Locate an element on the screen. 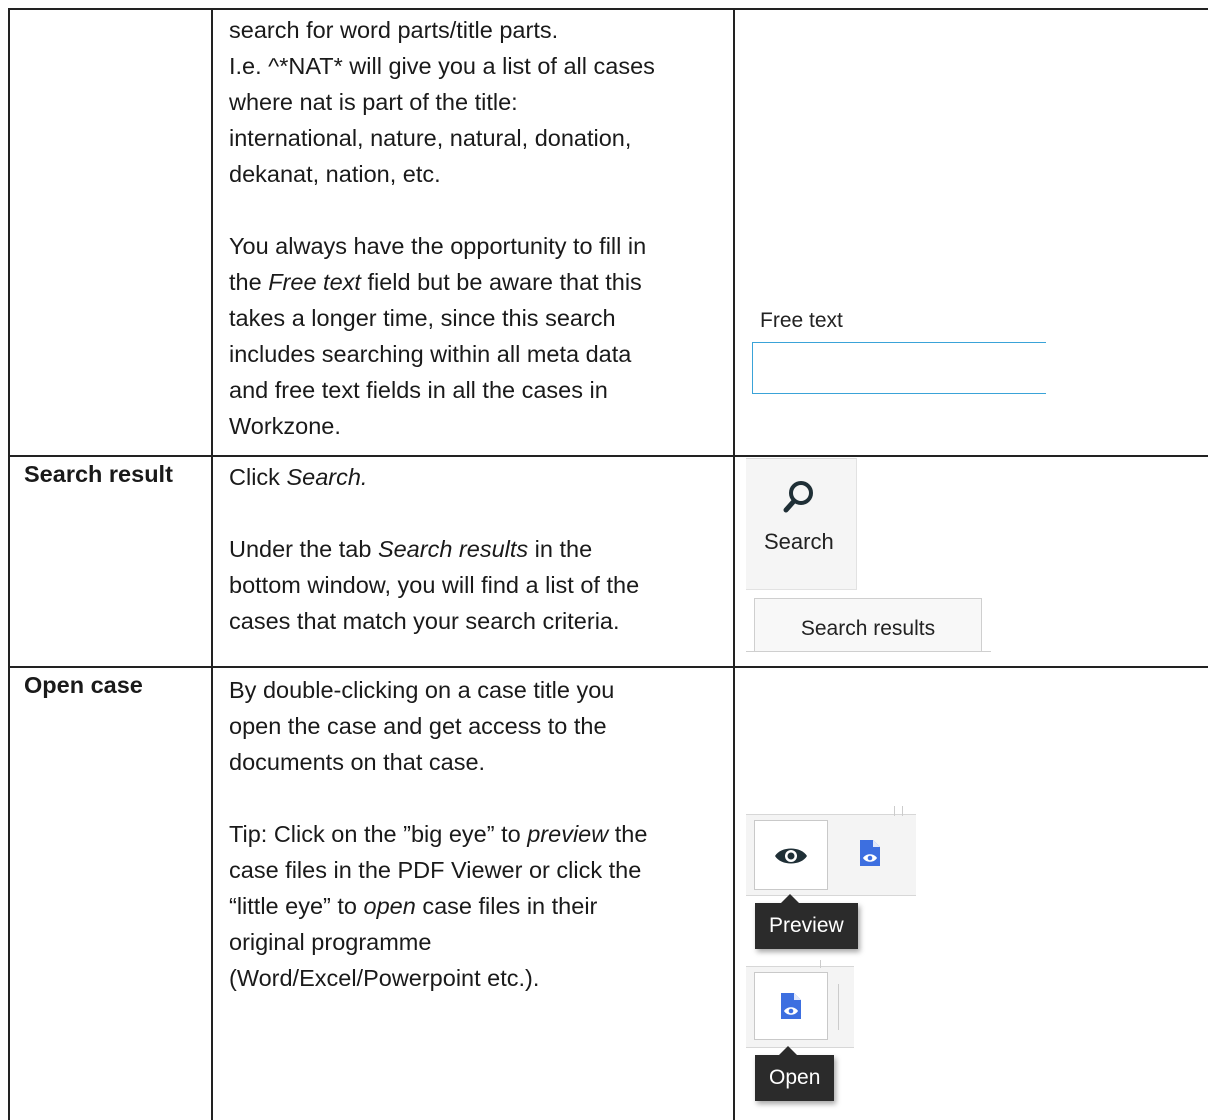 Image resolution: width=1208 pixels, height=1120 pixels. tip-line: “little eye” to open case files in their is located at coordinates (413, 906).